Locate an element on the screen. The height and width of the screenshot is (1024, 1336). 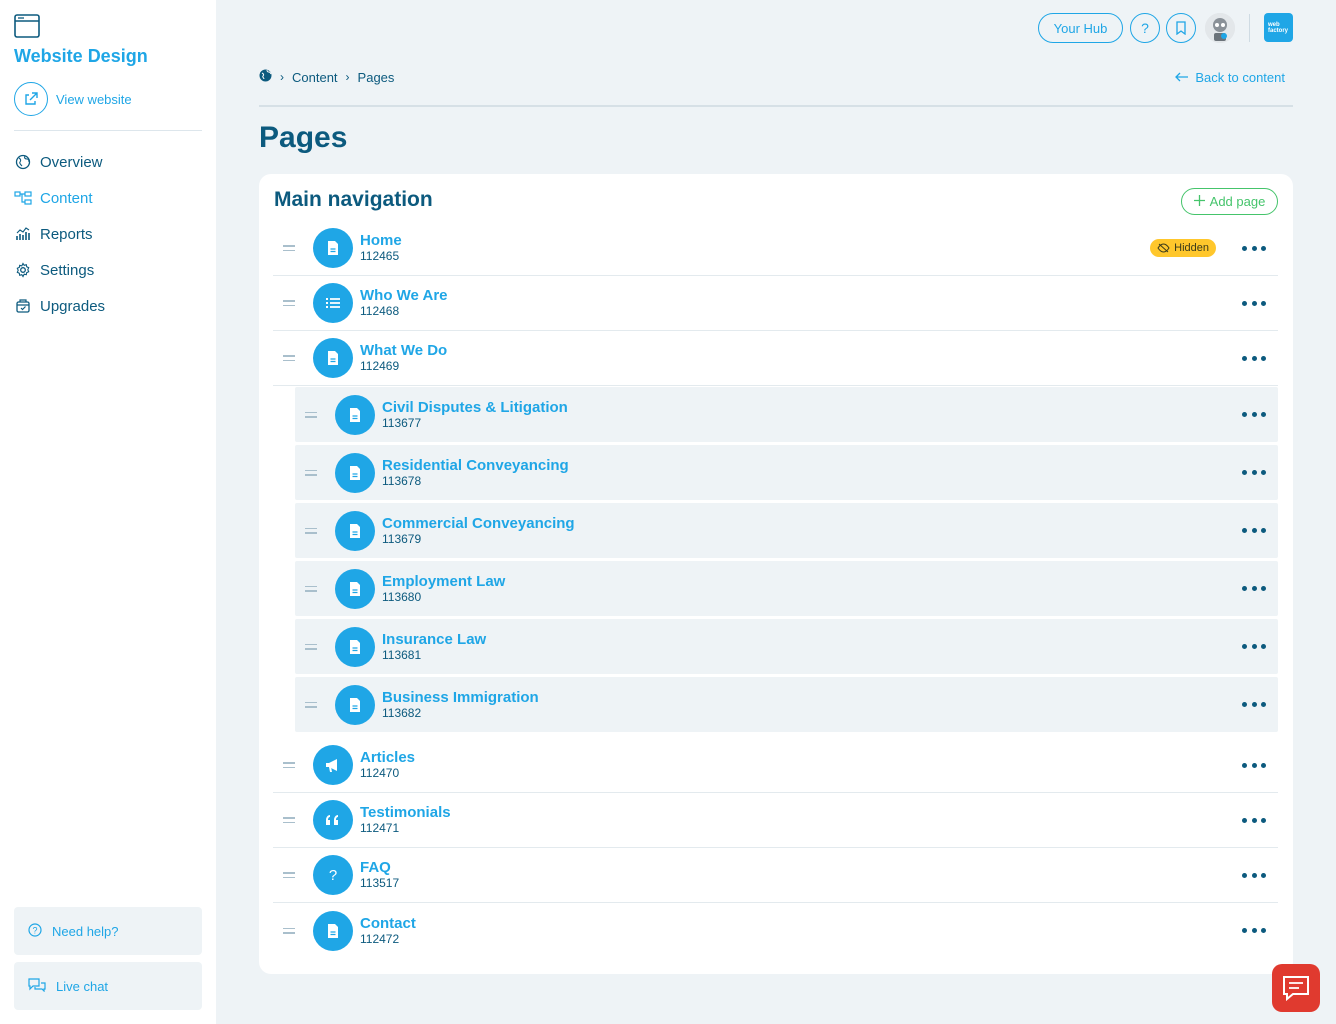
avatar is located at coordinates (1220, 28).